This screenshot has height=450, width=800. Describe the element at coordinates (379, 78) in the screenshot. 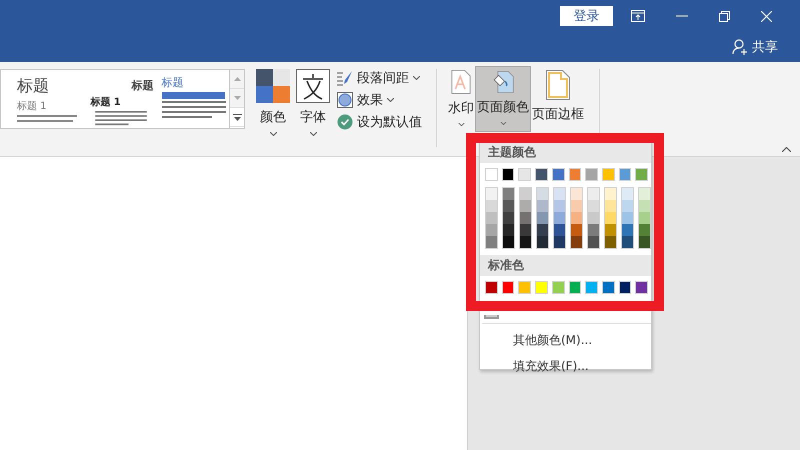

I see `design-option: 段落间距` at that location.